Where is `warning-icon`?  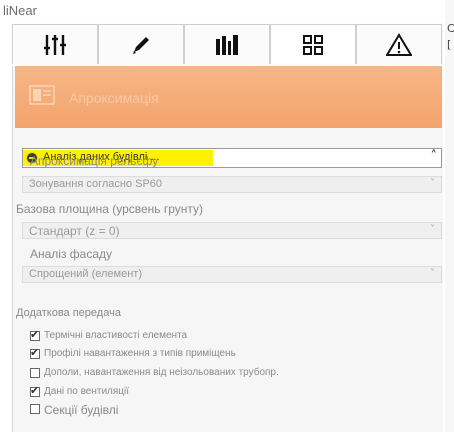 warning-icon is located at coordinates (399, 44).